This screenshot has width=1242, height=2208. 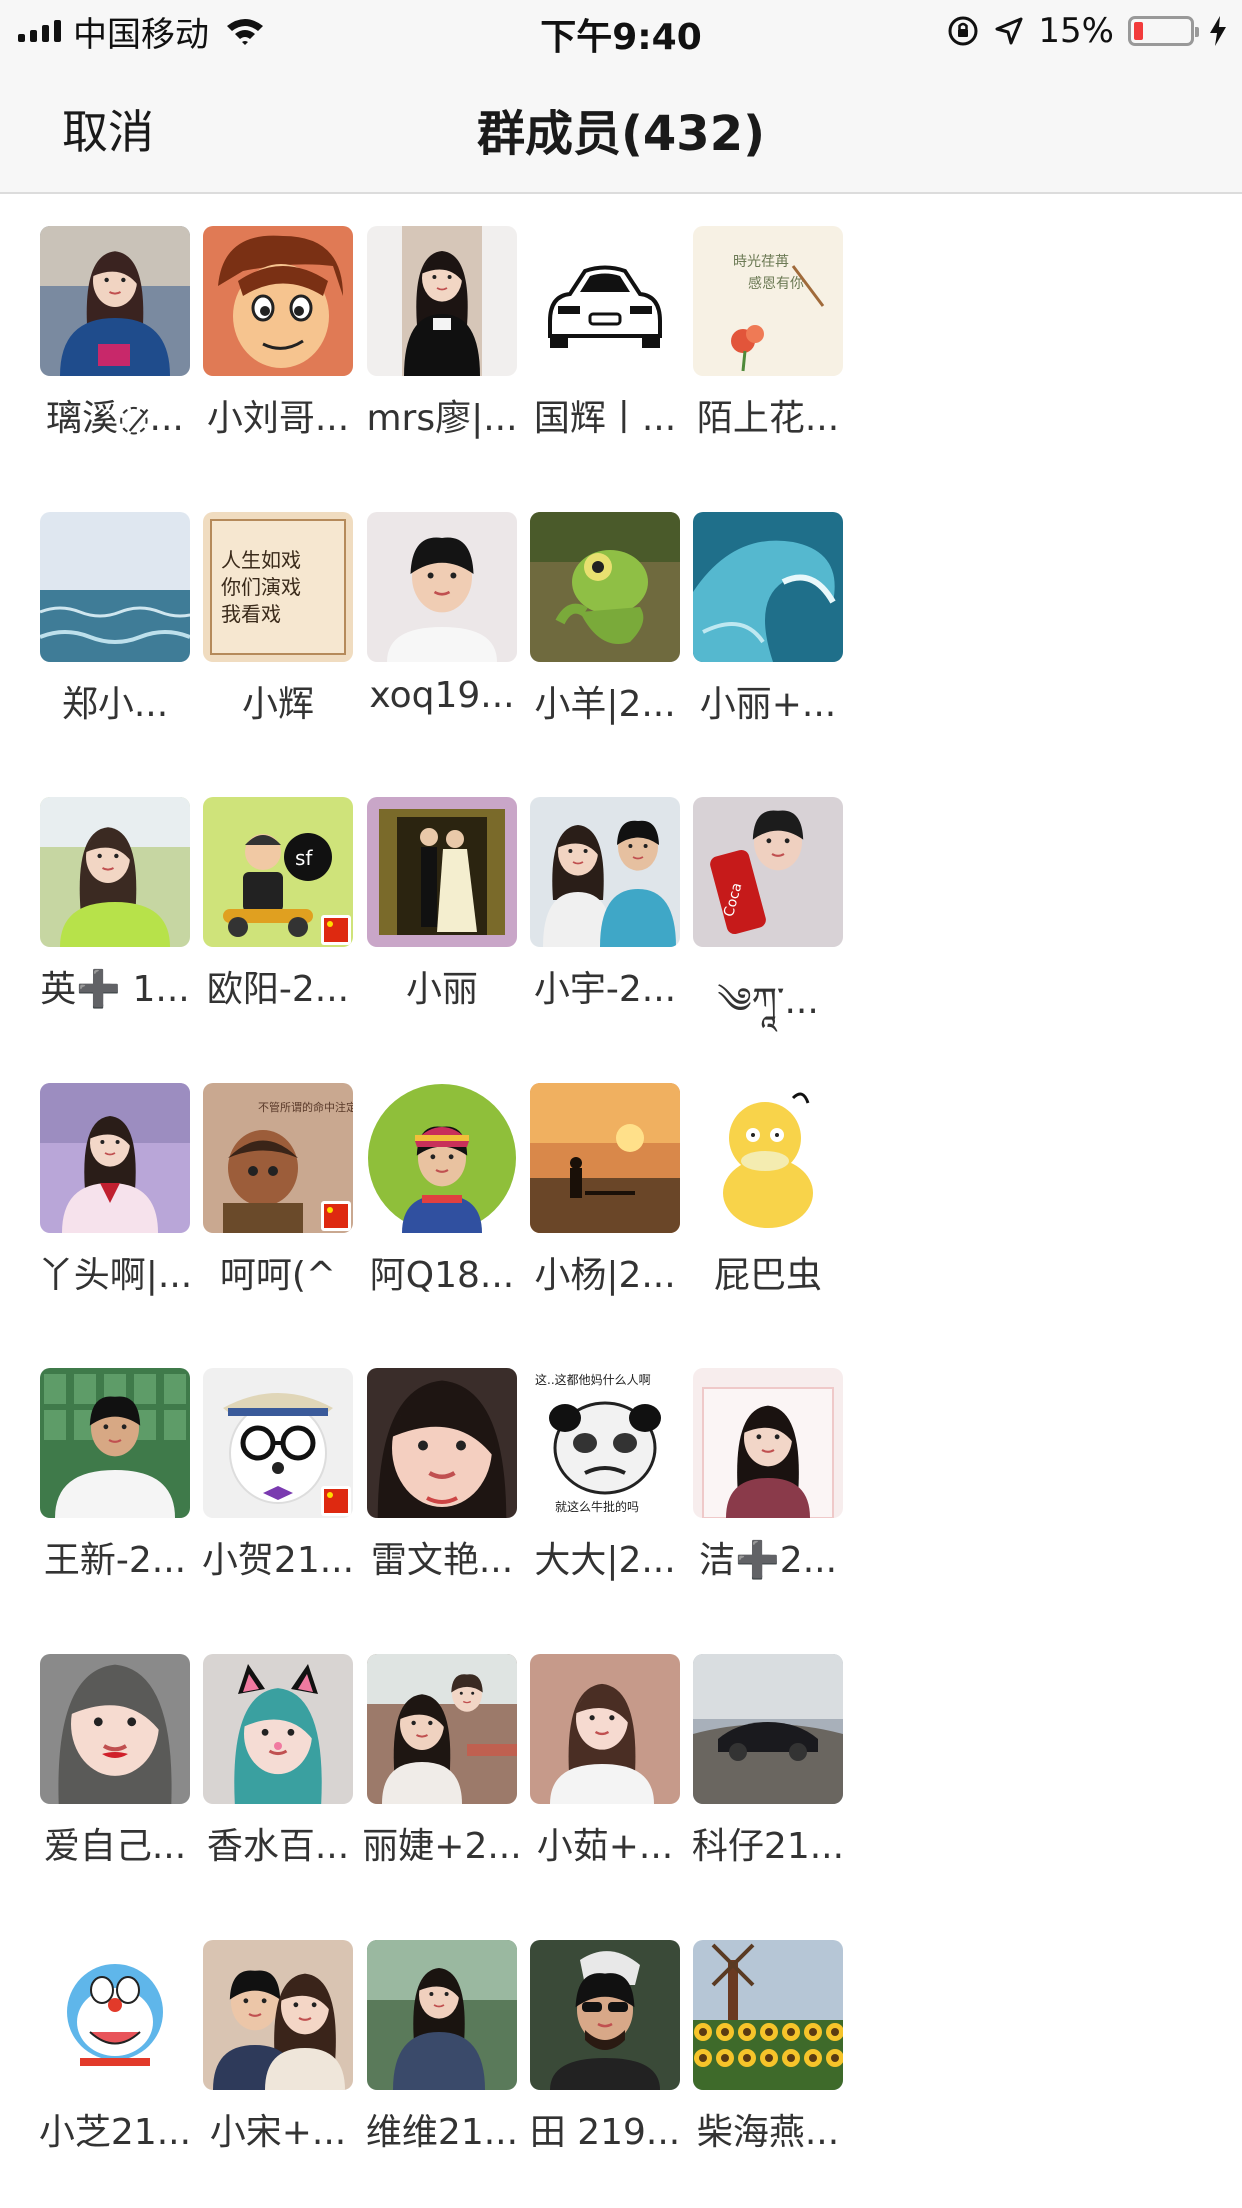 I want to click on navigation-bar: 取消 群成员(432), so click(x=621, y=128).